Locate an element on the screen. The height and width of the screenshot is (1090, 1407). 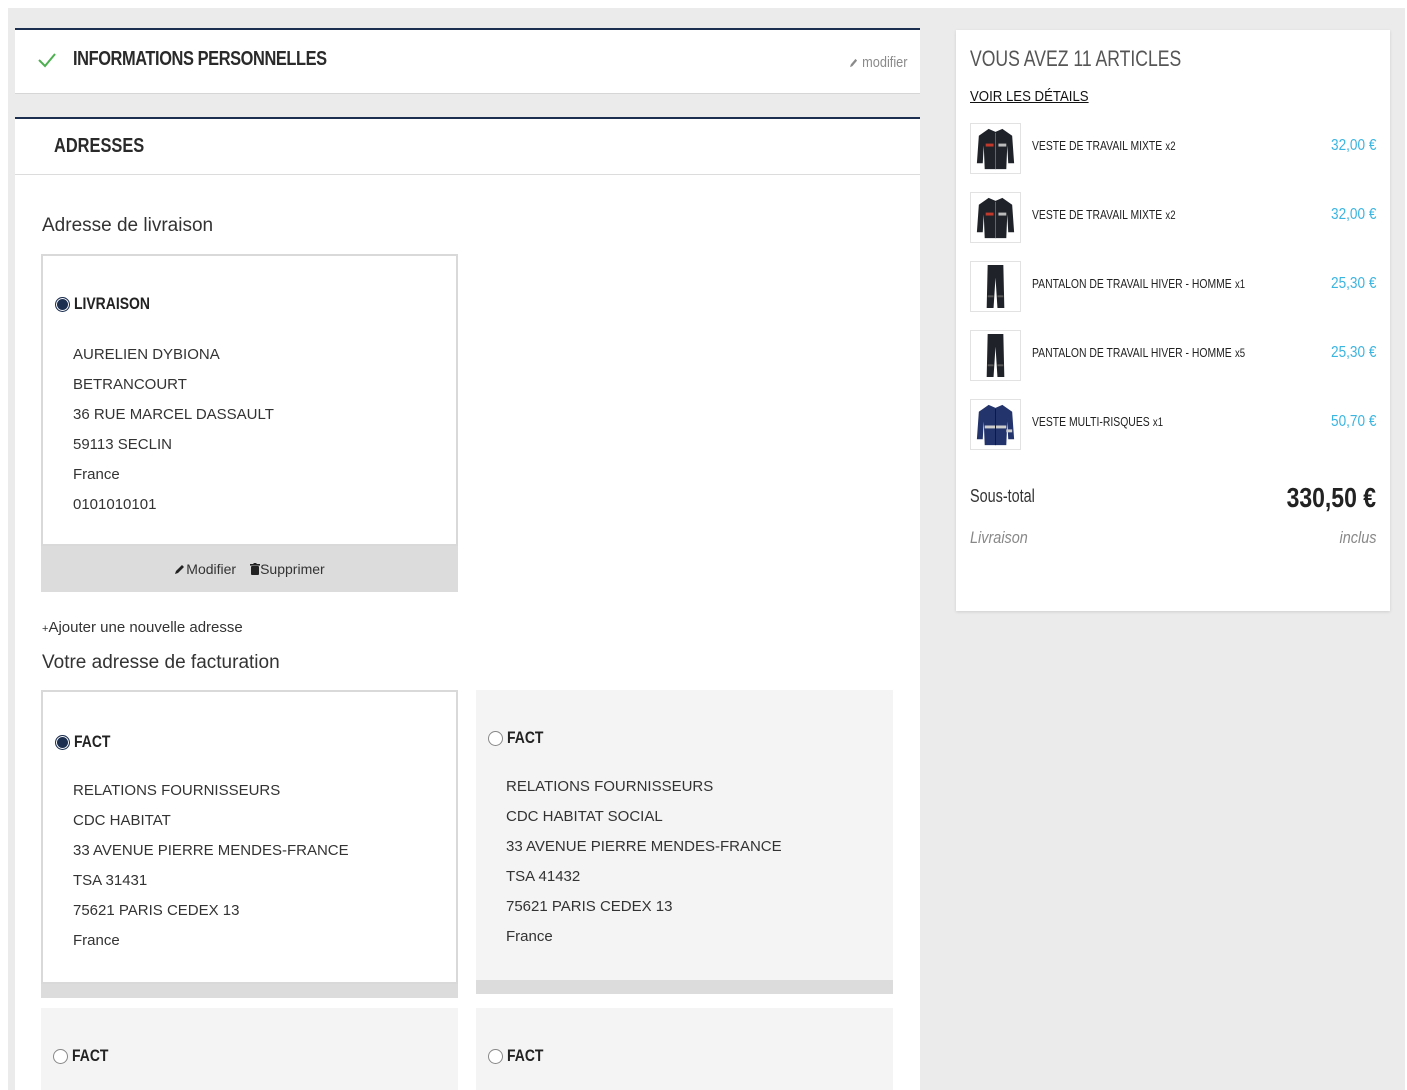
edit-label: modifier is located at coordinates (885, 62).